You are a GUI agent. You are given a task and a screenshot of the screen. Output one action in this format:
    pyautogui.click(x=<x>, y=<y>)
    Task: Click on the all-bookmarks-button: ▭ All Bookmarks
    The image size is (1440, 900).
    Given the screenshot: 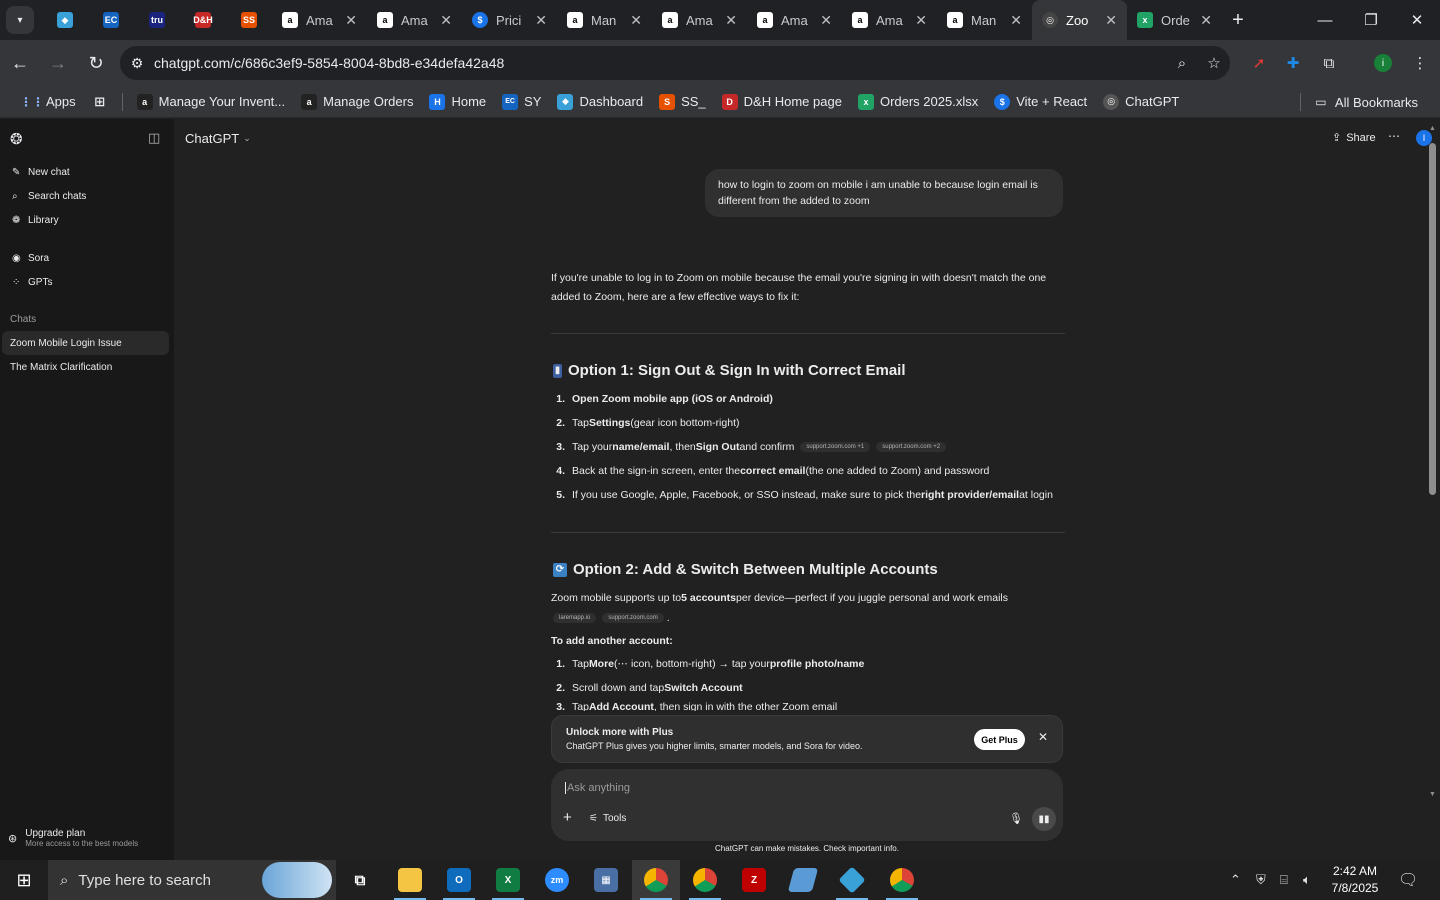 What is the action you would take?
    pyautogui.click(x=1359, y=102)
    